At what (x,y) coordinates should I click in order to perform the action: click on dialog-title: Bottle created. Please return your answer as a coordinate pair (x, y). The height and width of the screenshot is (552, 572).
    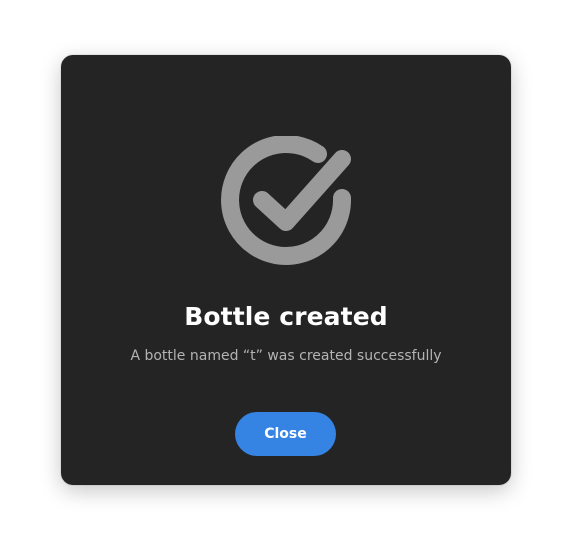
    Looking at the image, I should click on (286, 316).